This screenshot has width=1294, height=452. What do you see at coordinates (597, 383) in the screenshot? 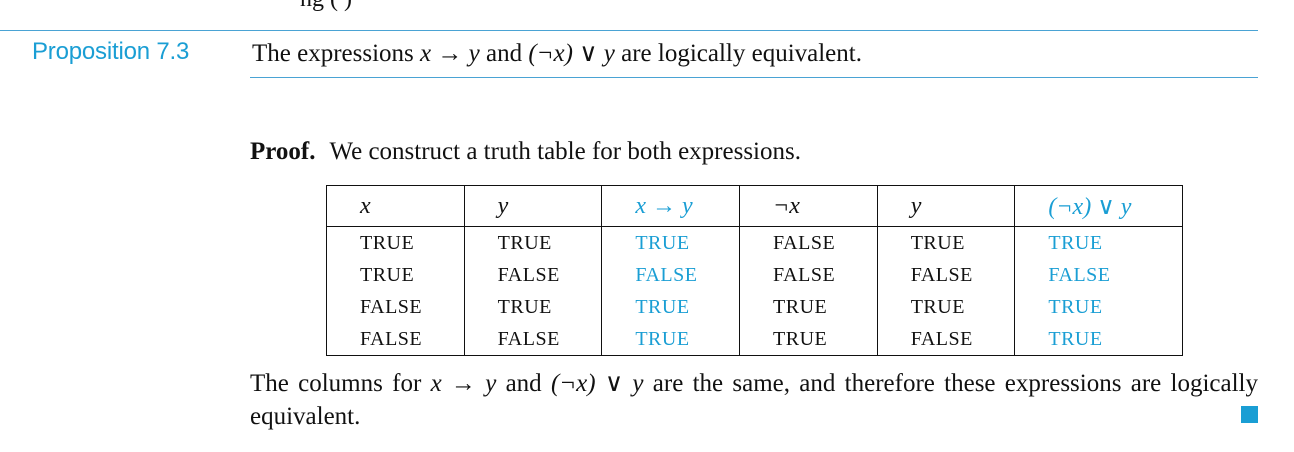
I see `conclusion-expr-disjunction: (¬x) ∨ y` at bounding box center [597, 383].